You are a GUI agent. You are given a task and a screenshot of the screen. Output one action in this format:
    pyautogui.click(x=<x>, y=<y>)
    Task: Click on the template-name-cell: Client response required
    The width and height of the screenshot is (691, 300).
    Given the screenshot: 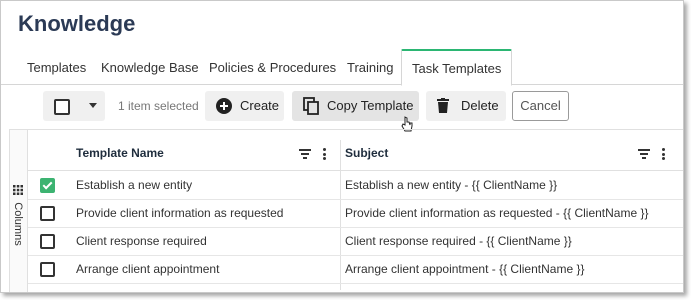 What is the action you would take?
    pyautogui.click(x=141, y=241)
    